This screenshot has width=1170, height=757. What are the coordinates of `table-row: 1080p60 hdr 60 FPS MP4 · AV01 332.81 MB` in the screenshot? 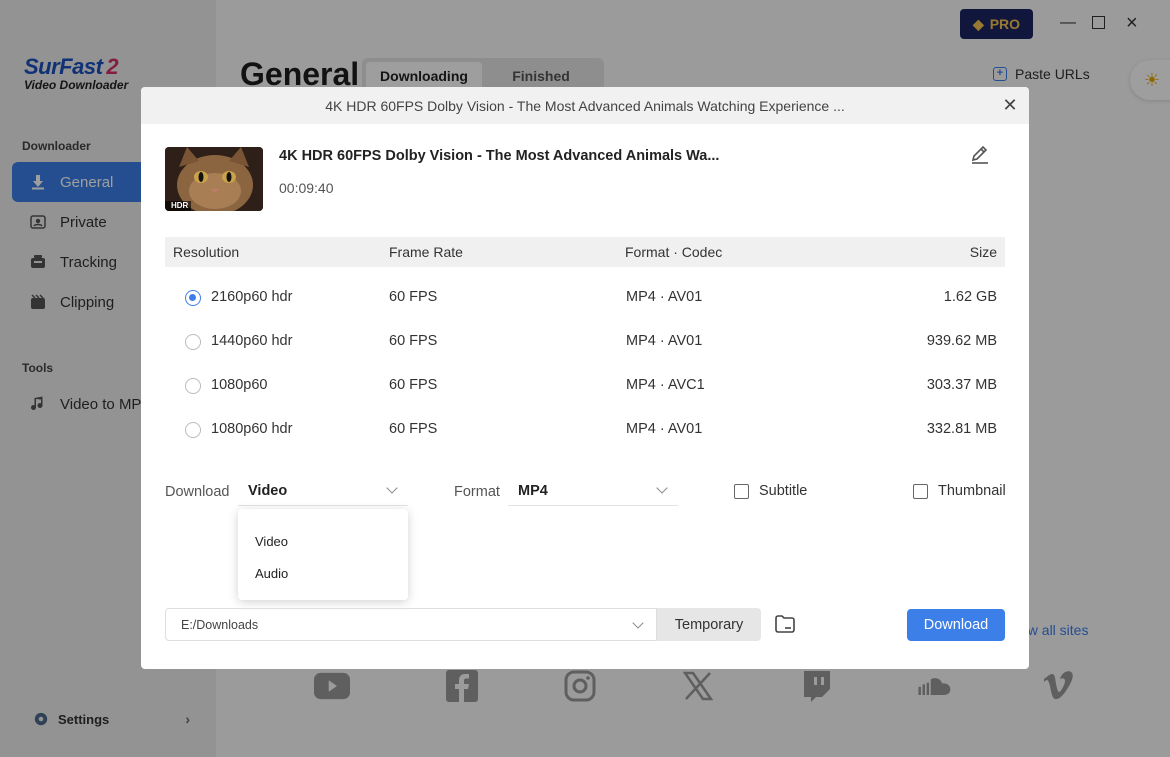 It's located at (585, 440).